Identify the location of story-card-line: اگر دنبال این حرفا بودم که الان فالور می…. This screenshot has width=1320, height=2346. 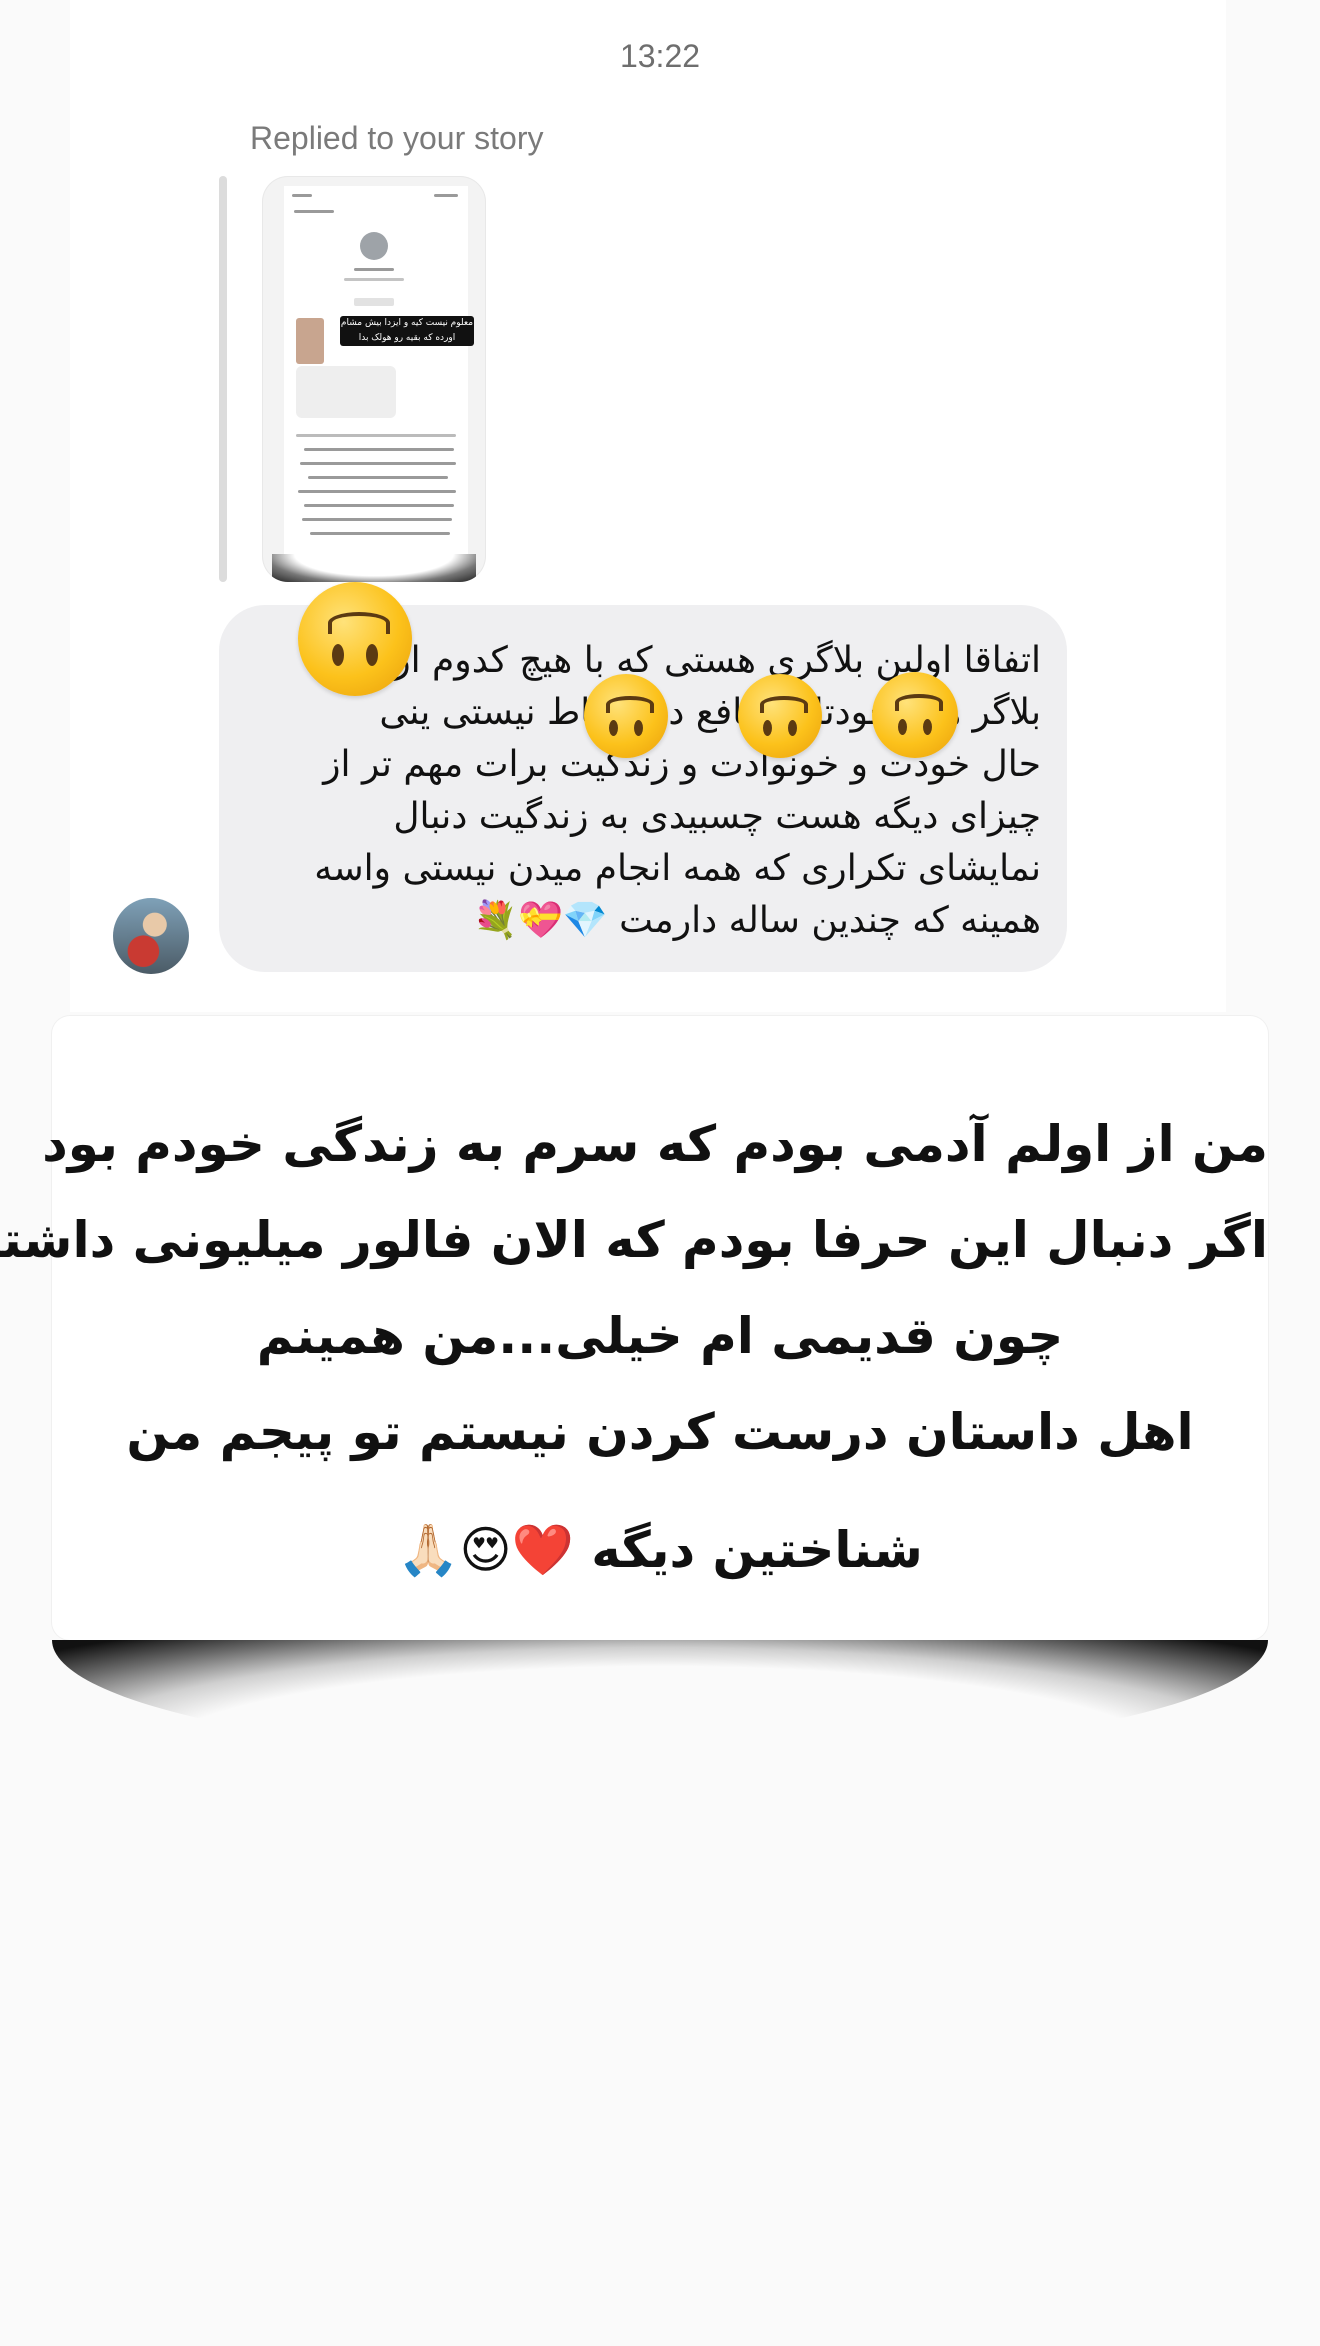
(634, 1240).